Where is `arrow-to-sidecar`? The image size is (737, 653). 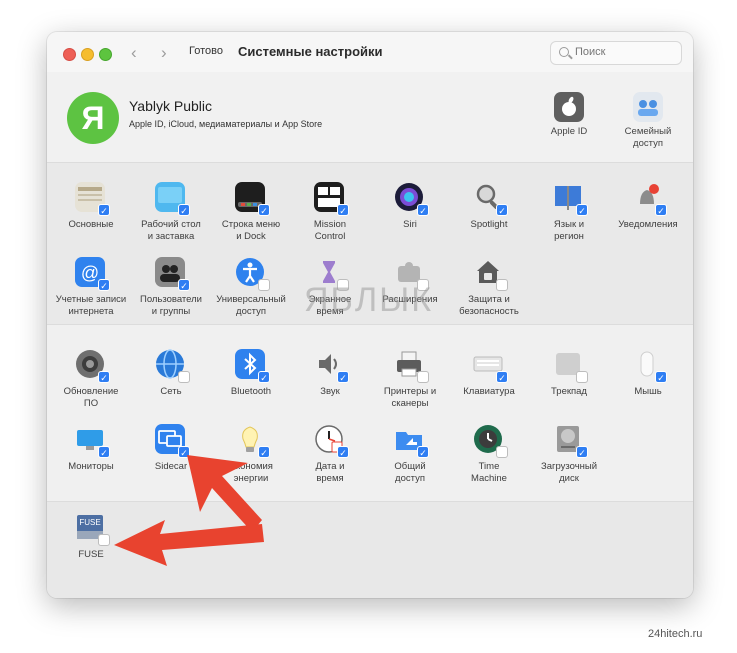 arrow-to-sidecar is located at coordinates (224, 493).